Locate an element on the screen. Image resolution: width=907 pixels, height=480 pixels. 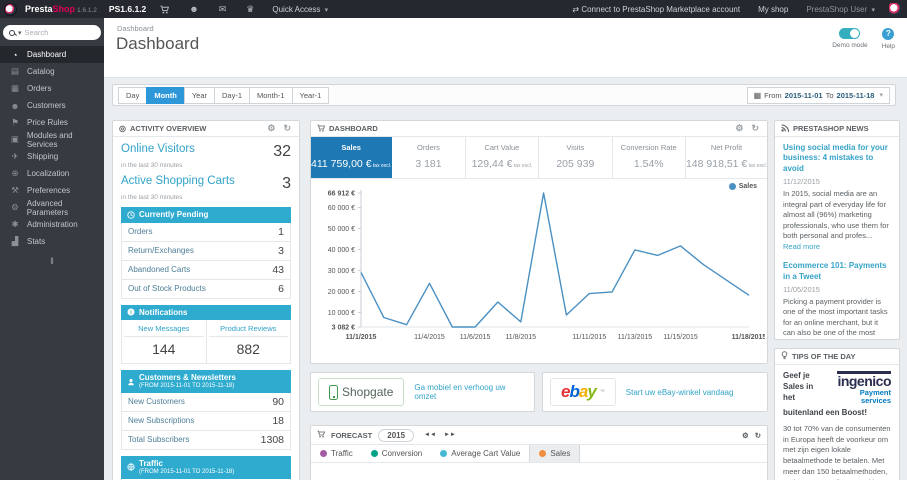
search-scope-caret-icon: ▾ is located at coordinates (20, 33).